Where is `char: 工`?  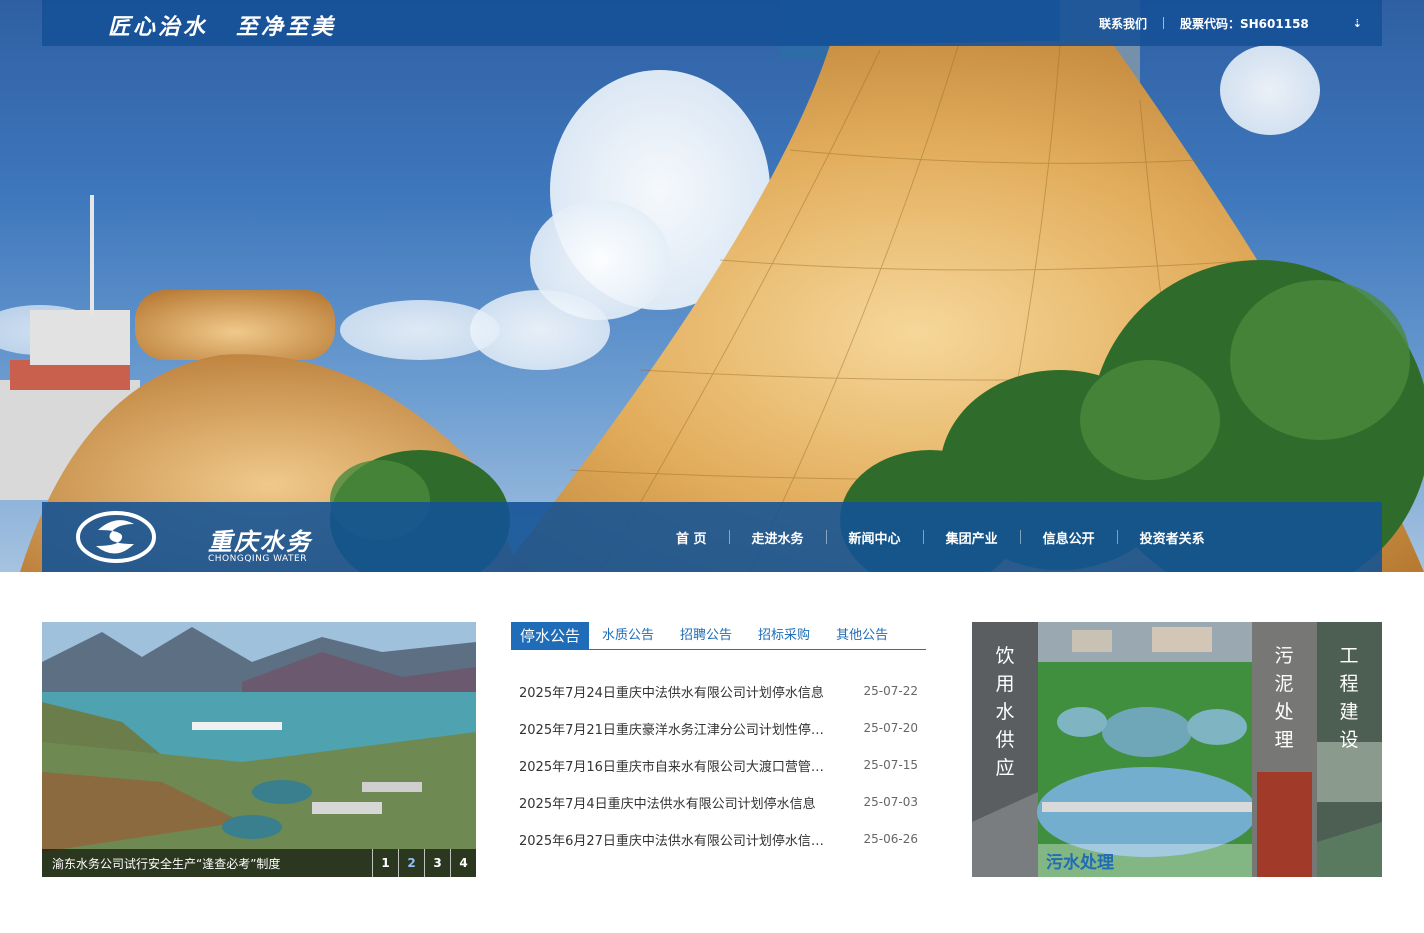
char: 工 is located at coordinates (1349, 656).